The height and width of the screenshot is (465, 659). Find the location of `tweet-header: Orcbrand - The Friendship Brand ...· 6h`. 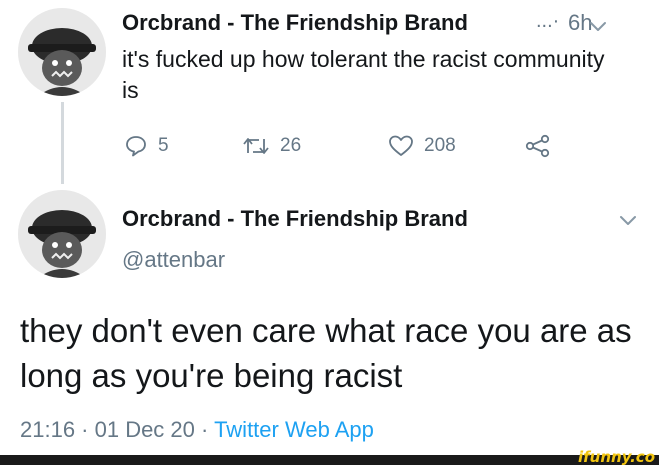

tweet-header: Orcbrand - The Friendship Brand ...· 6h is located at coordinates (384, 23).